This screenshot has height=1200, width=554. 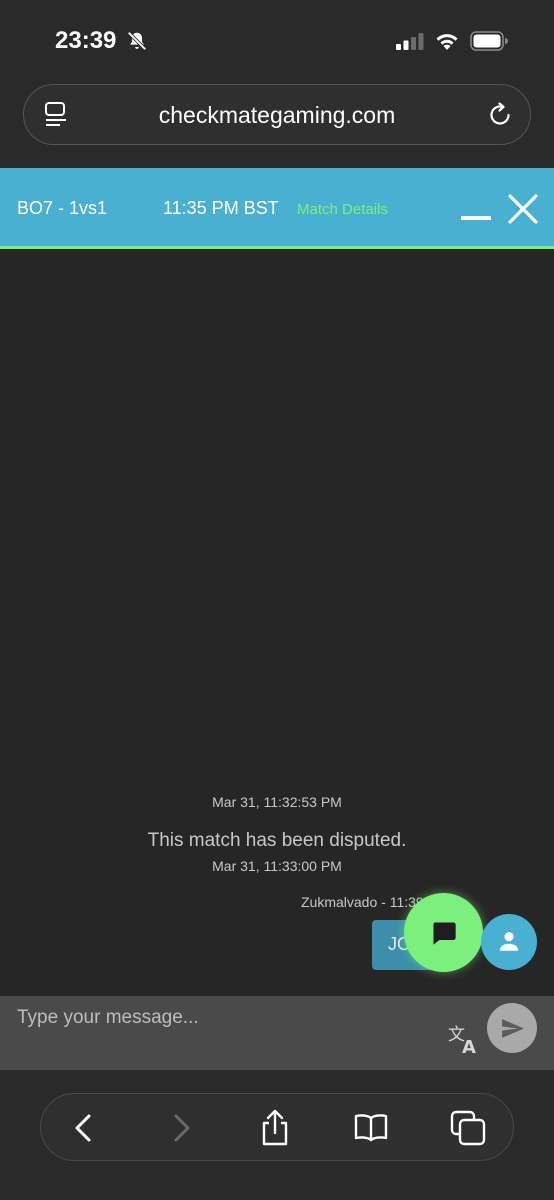 I want to click on minimize-button, so click(x=476, y=207).